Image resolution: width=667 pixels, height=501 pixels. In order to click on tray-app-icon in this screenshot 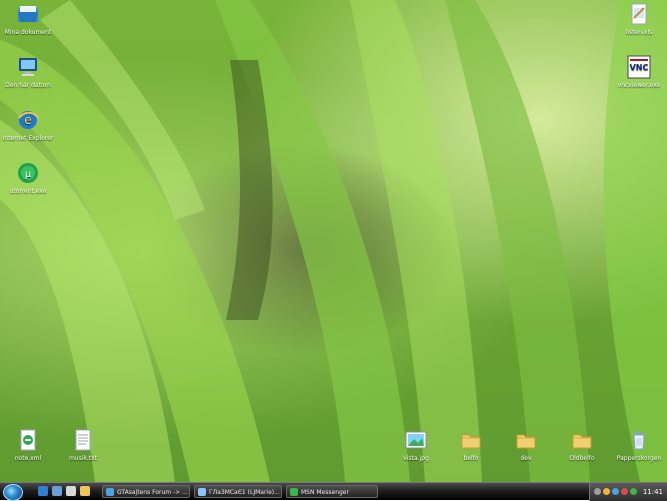, I will do `click(633, 491)`.